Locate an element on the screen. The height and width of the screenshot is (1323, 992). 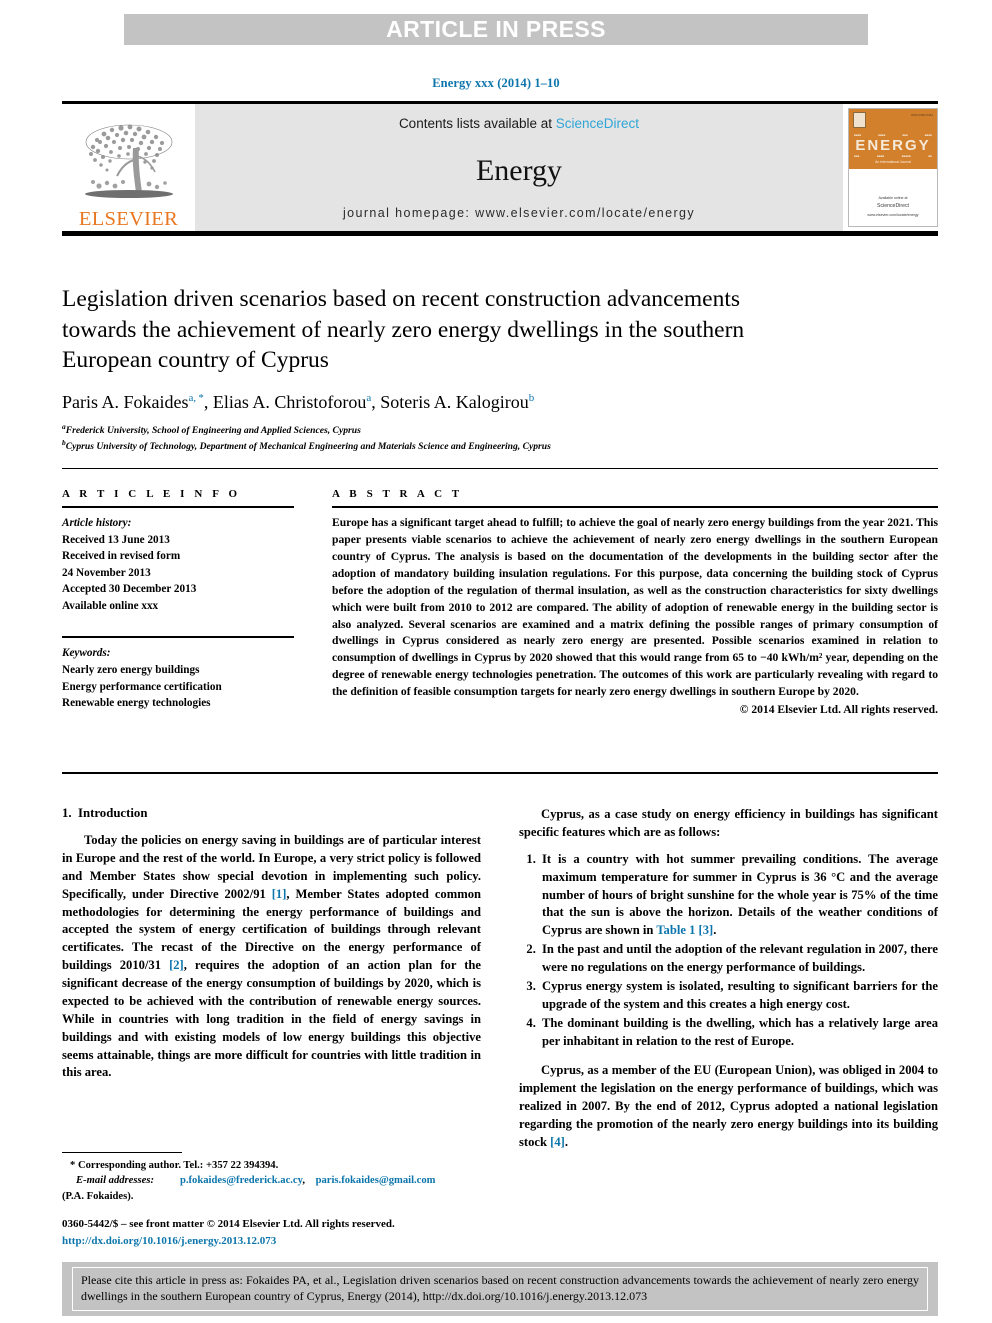
journal-title: Energy is located at coordinates (519, 170).